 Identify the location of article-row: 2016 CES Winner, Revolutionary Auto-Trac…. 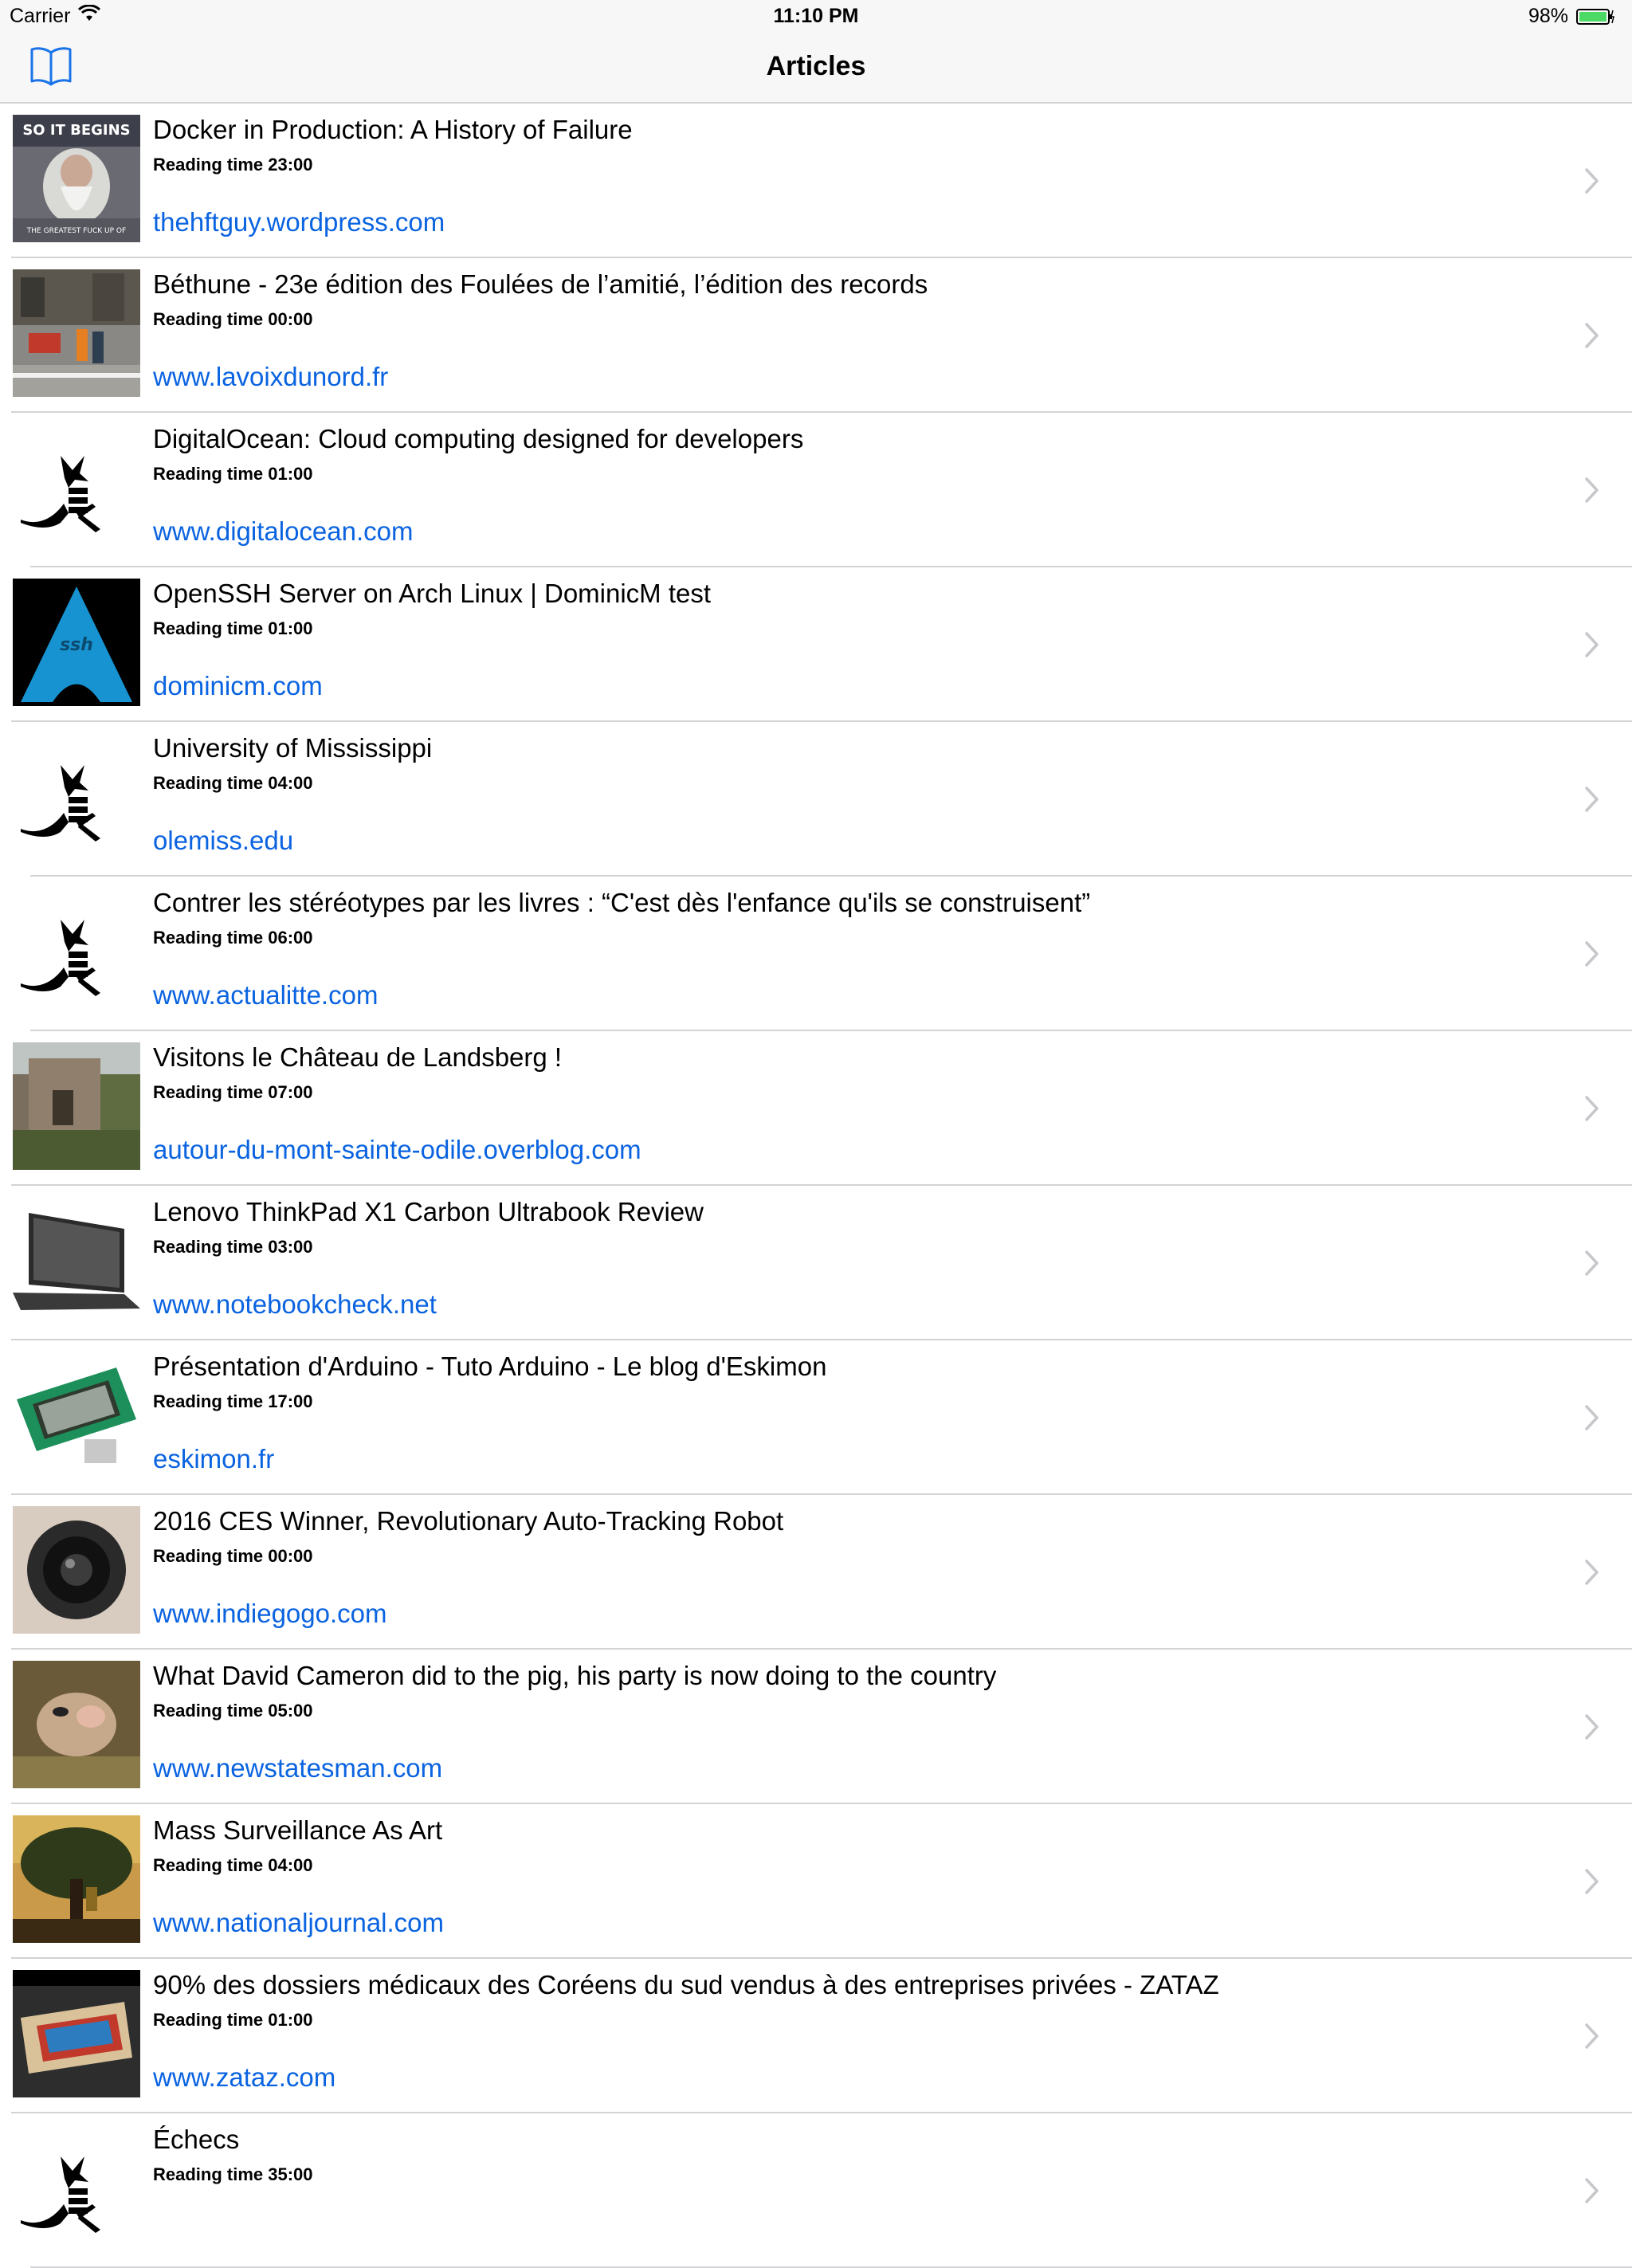
(816, 1572).